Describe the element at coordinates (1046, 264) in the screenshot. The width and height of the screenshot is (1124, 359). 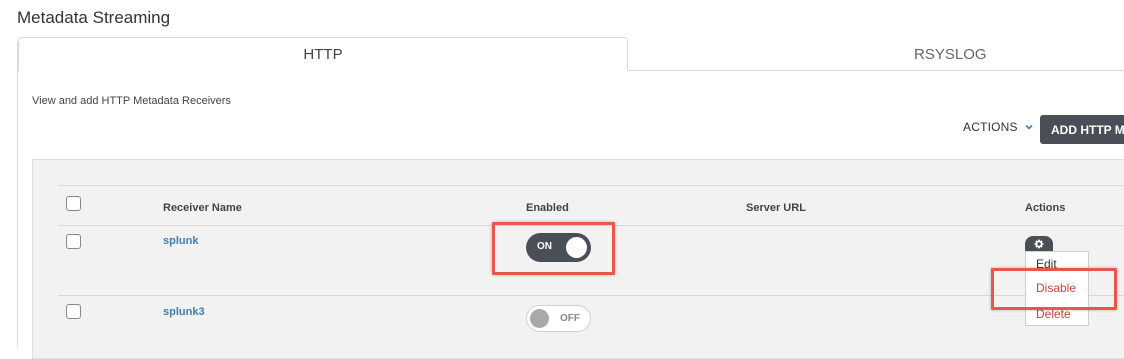
I see `menu-item-edit: Edit` at that location.